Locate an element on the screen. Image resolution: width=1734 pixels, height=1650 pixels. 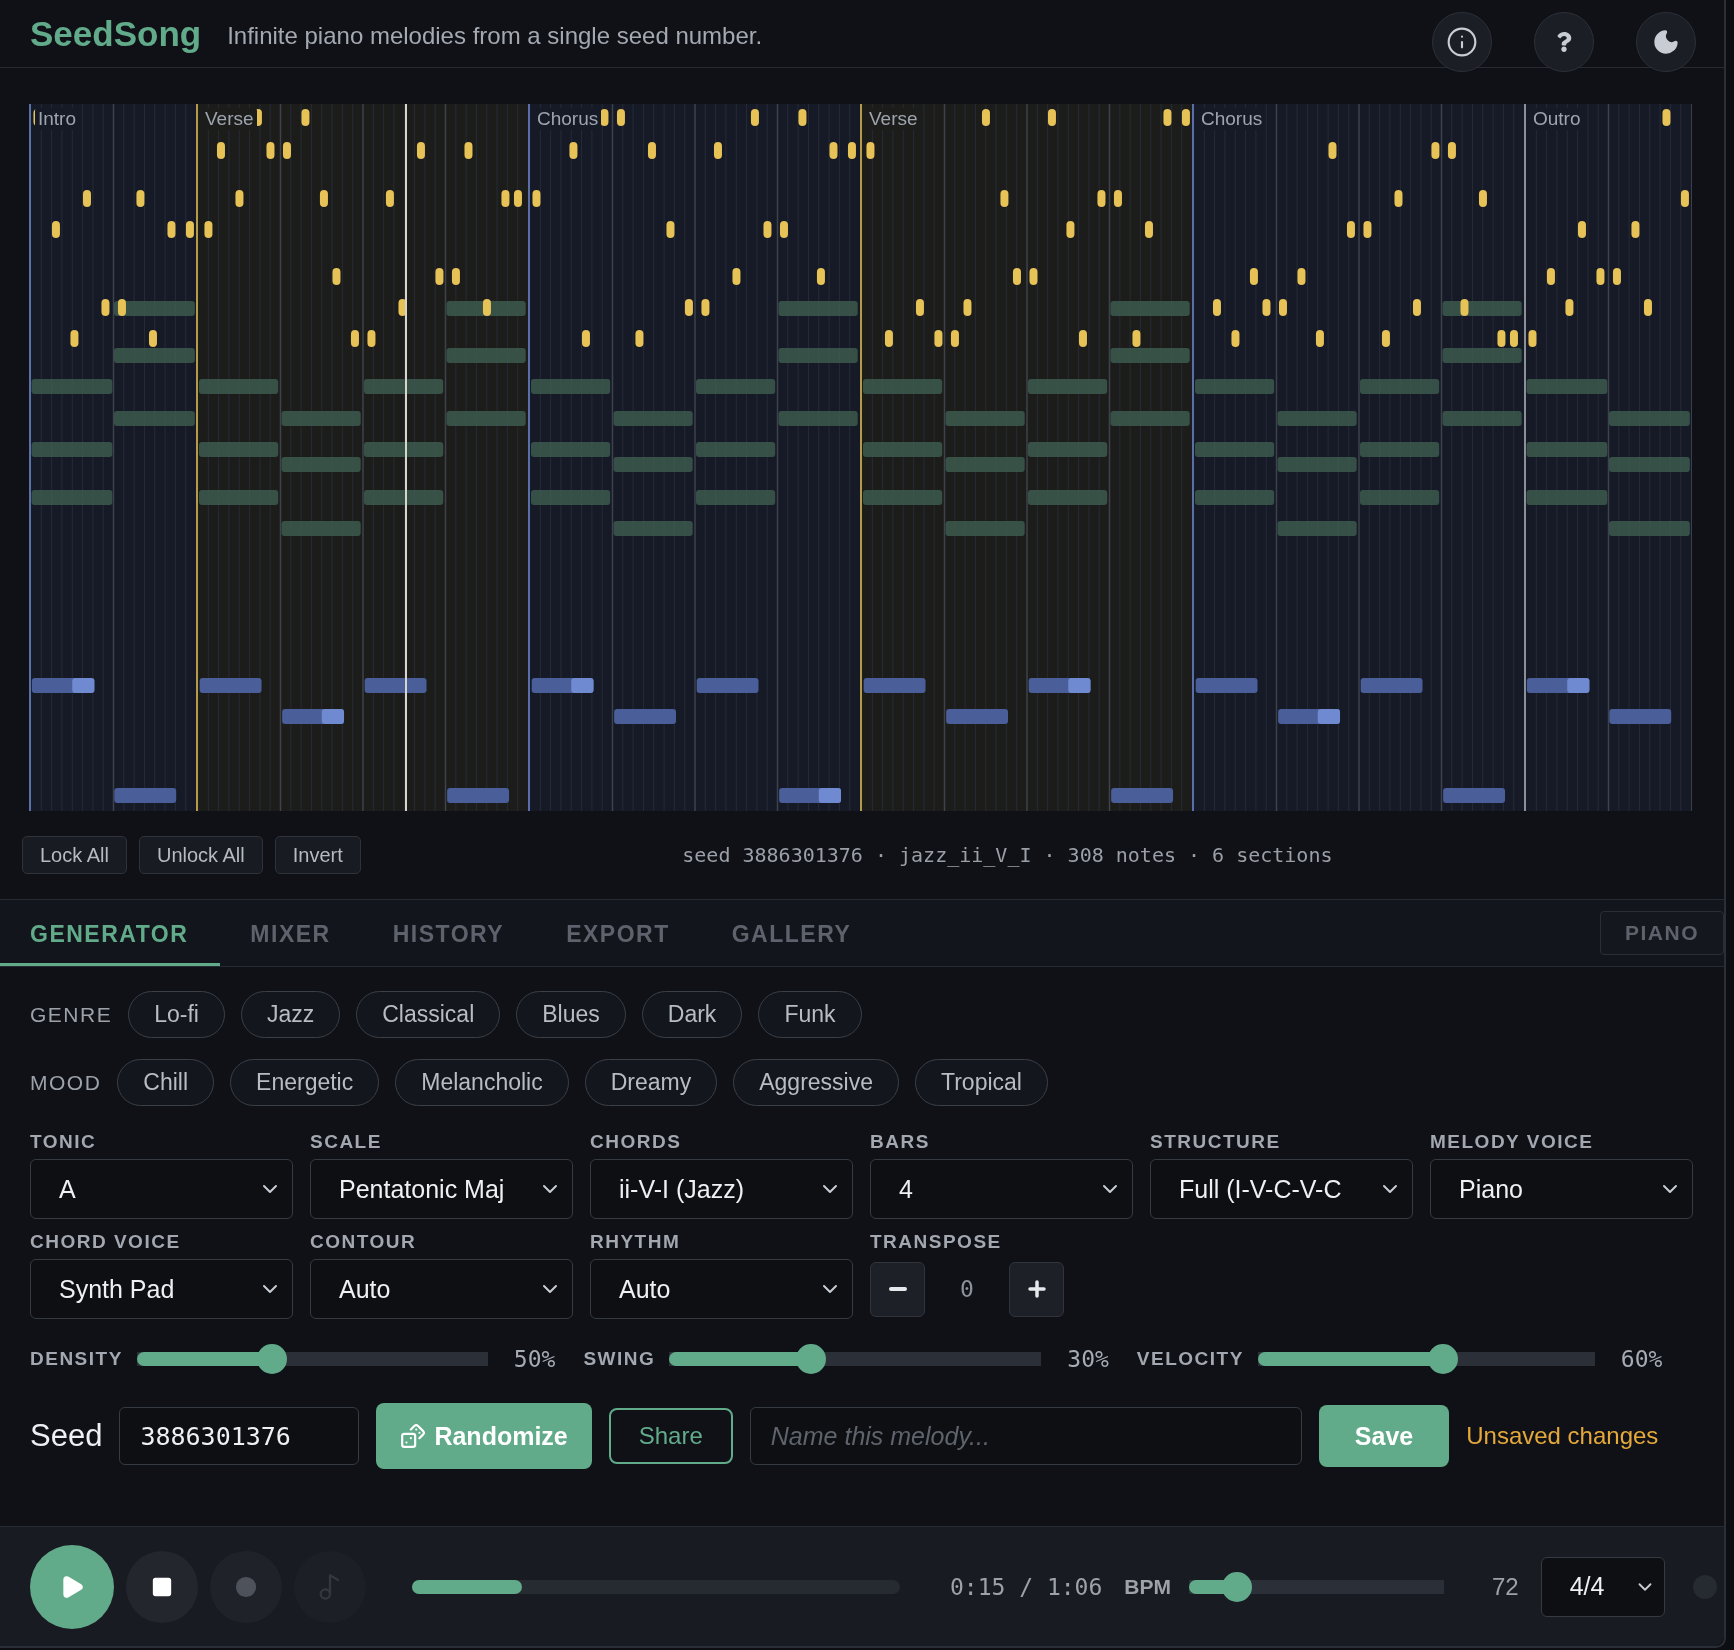
tab: GENERATOR is located at coordinates (110, 933).